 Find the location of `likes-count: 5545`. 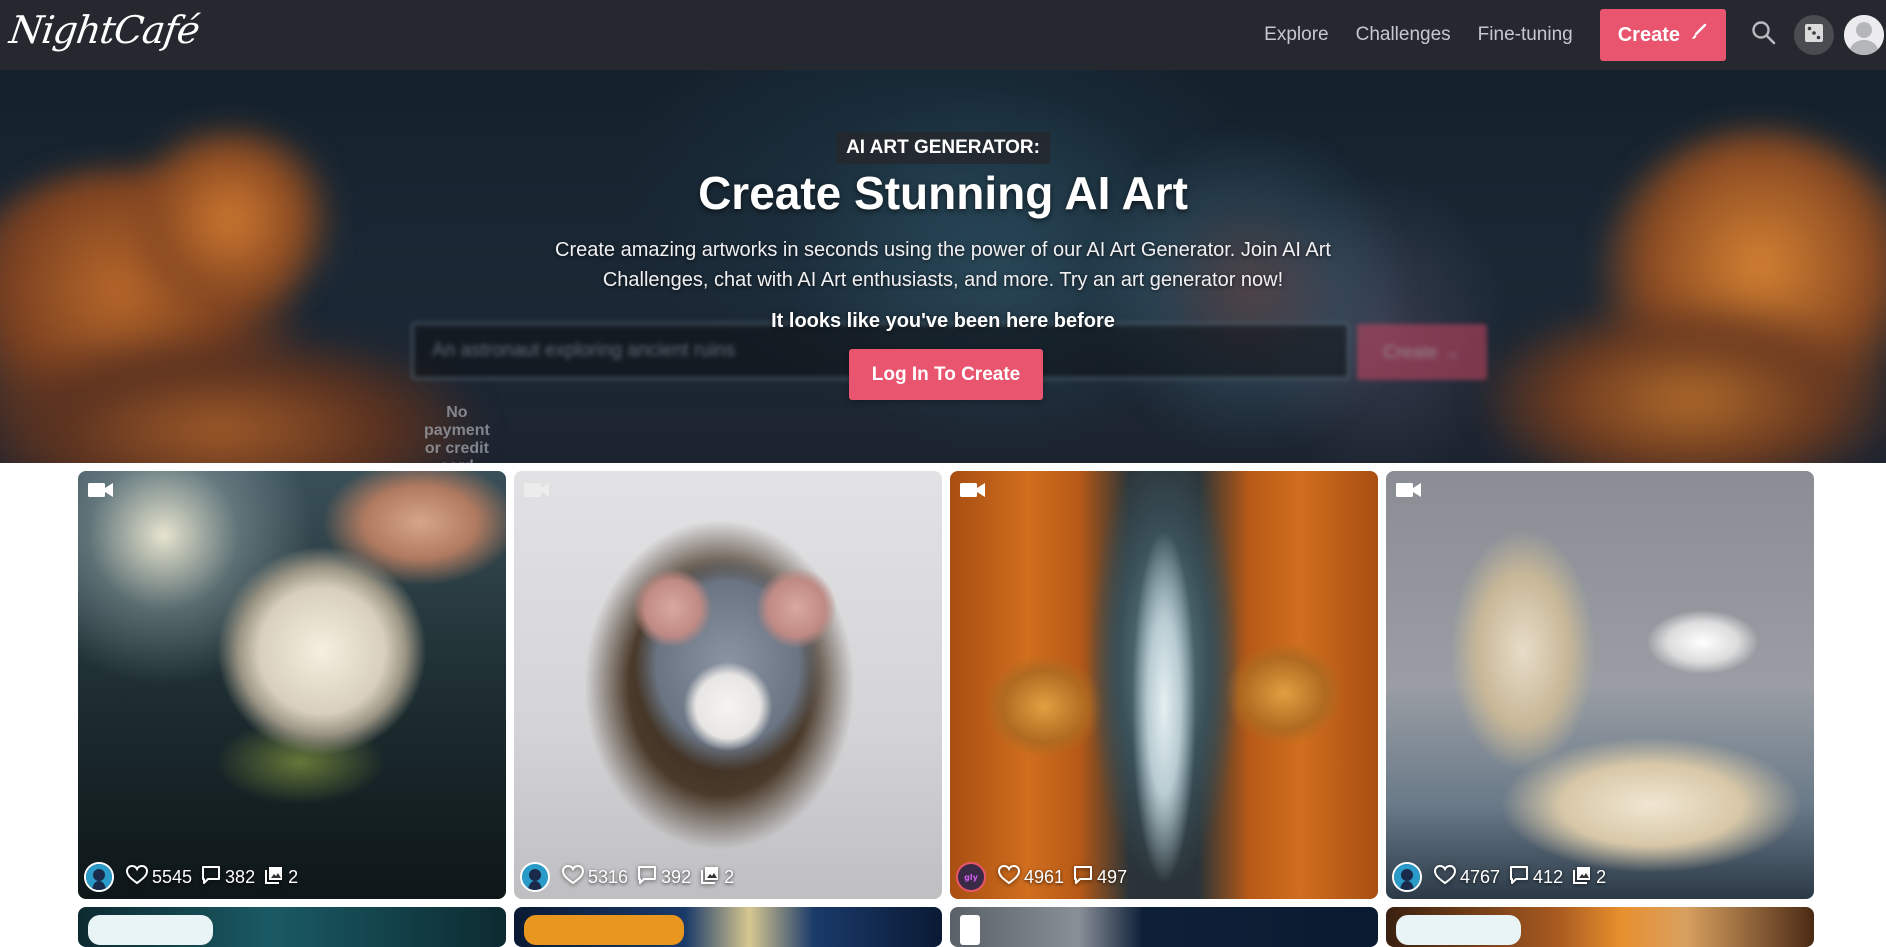

likes-count: 5545 is located at coordinates (172, 876).